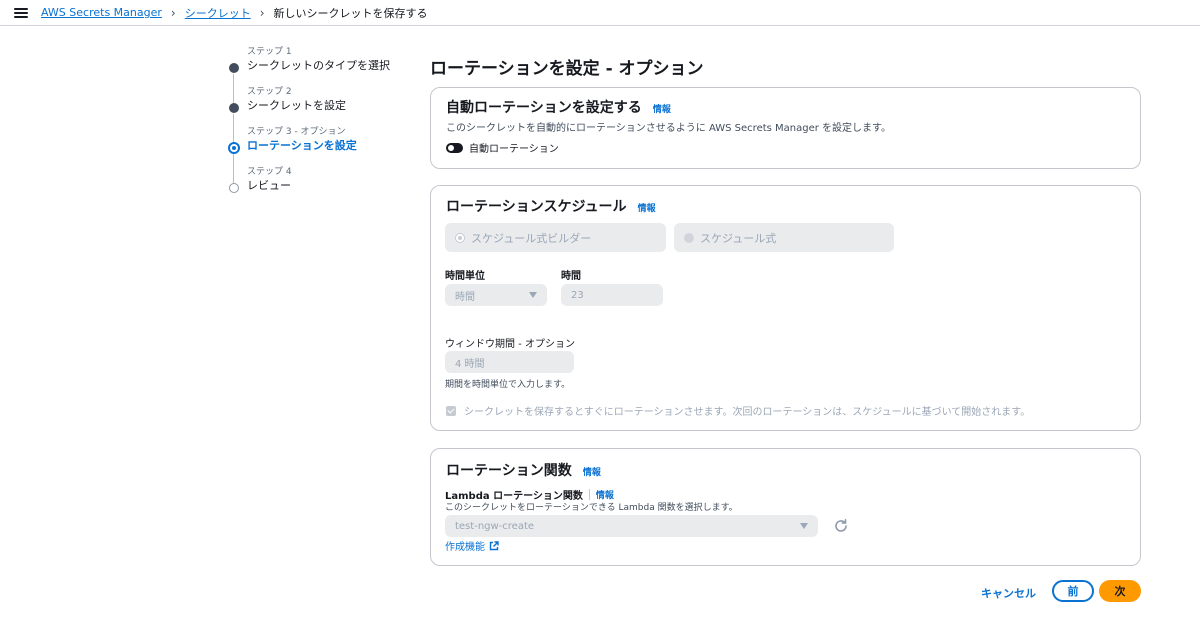 This screenshot has height=631, width=1200. Describe the element at coordinates (323, 114) in the screenshot. I see `step-2: ステップ 2 シークレットを設定` at that location.